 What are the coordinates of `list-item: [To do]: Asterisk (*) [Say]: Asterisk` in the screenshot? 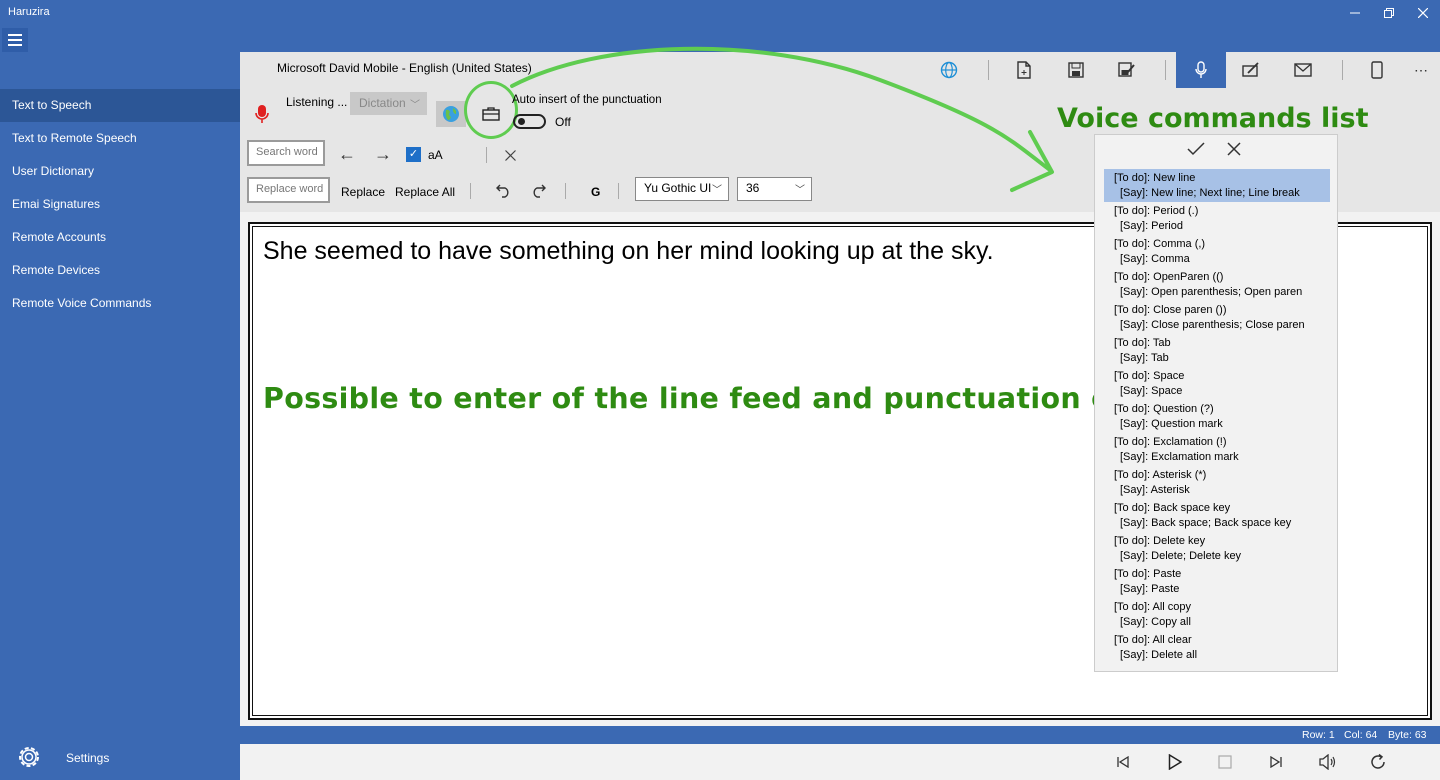 It's located at (1217, 482).